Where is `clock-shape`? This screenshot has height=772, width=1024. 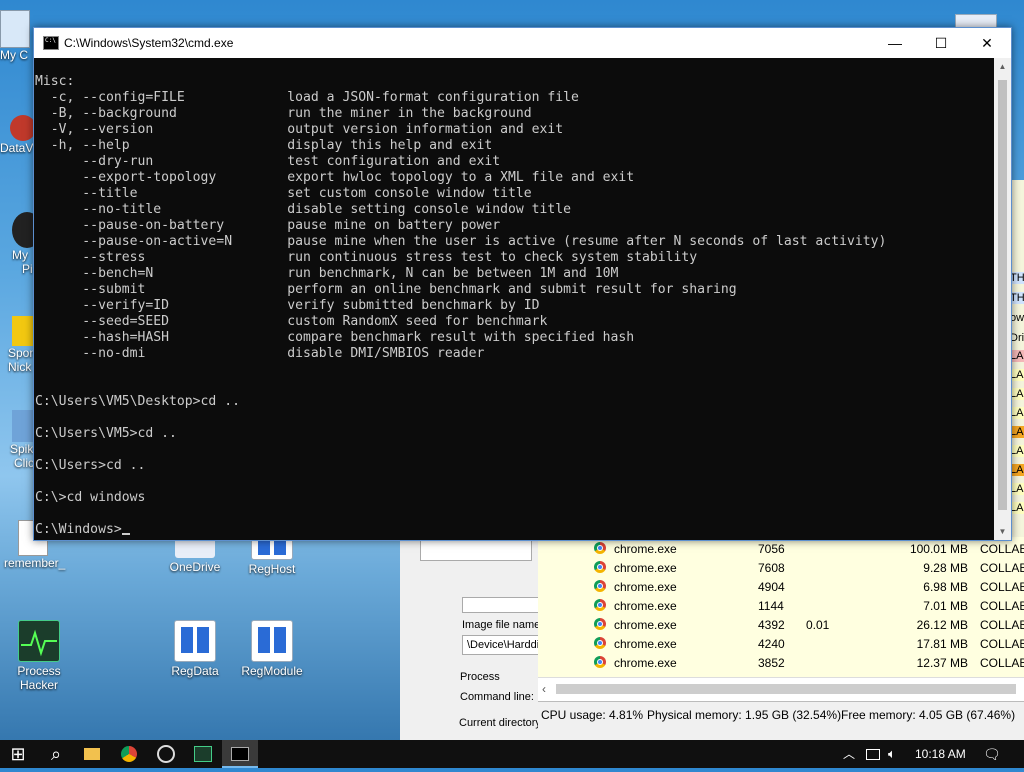
clock-shape is located at coordinates (166, 754).